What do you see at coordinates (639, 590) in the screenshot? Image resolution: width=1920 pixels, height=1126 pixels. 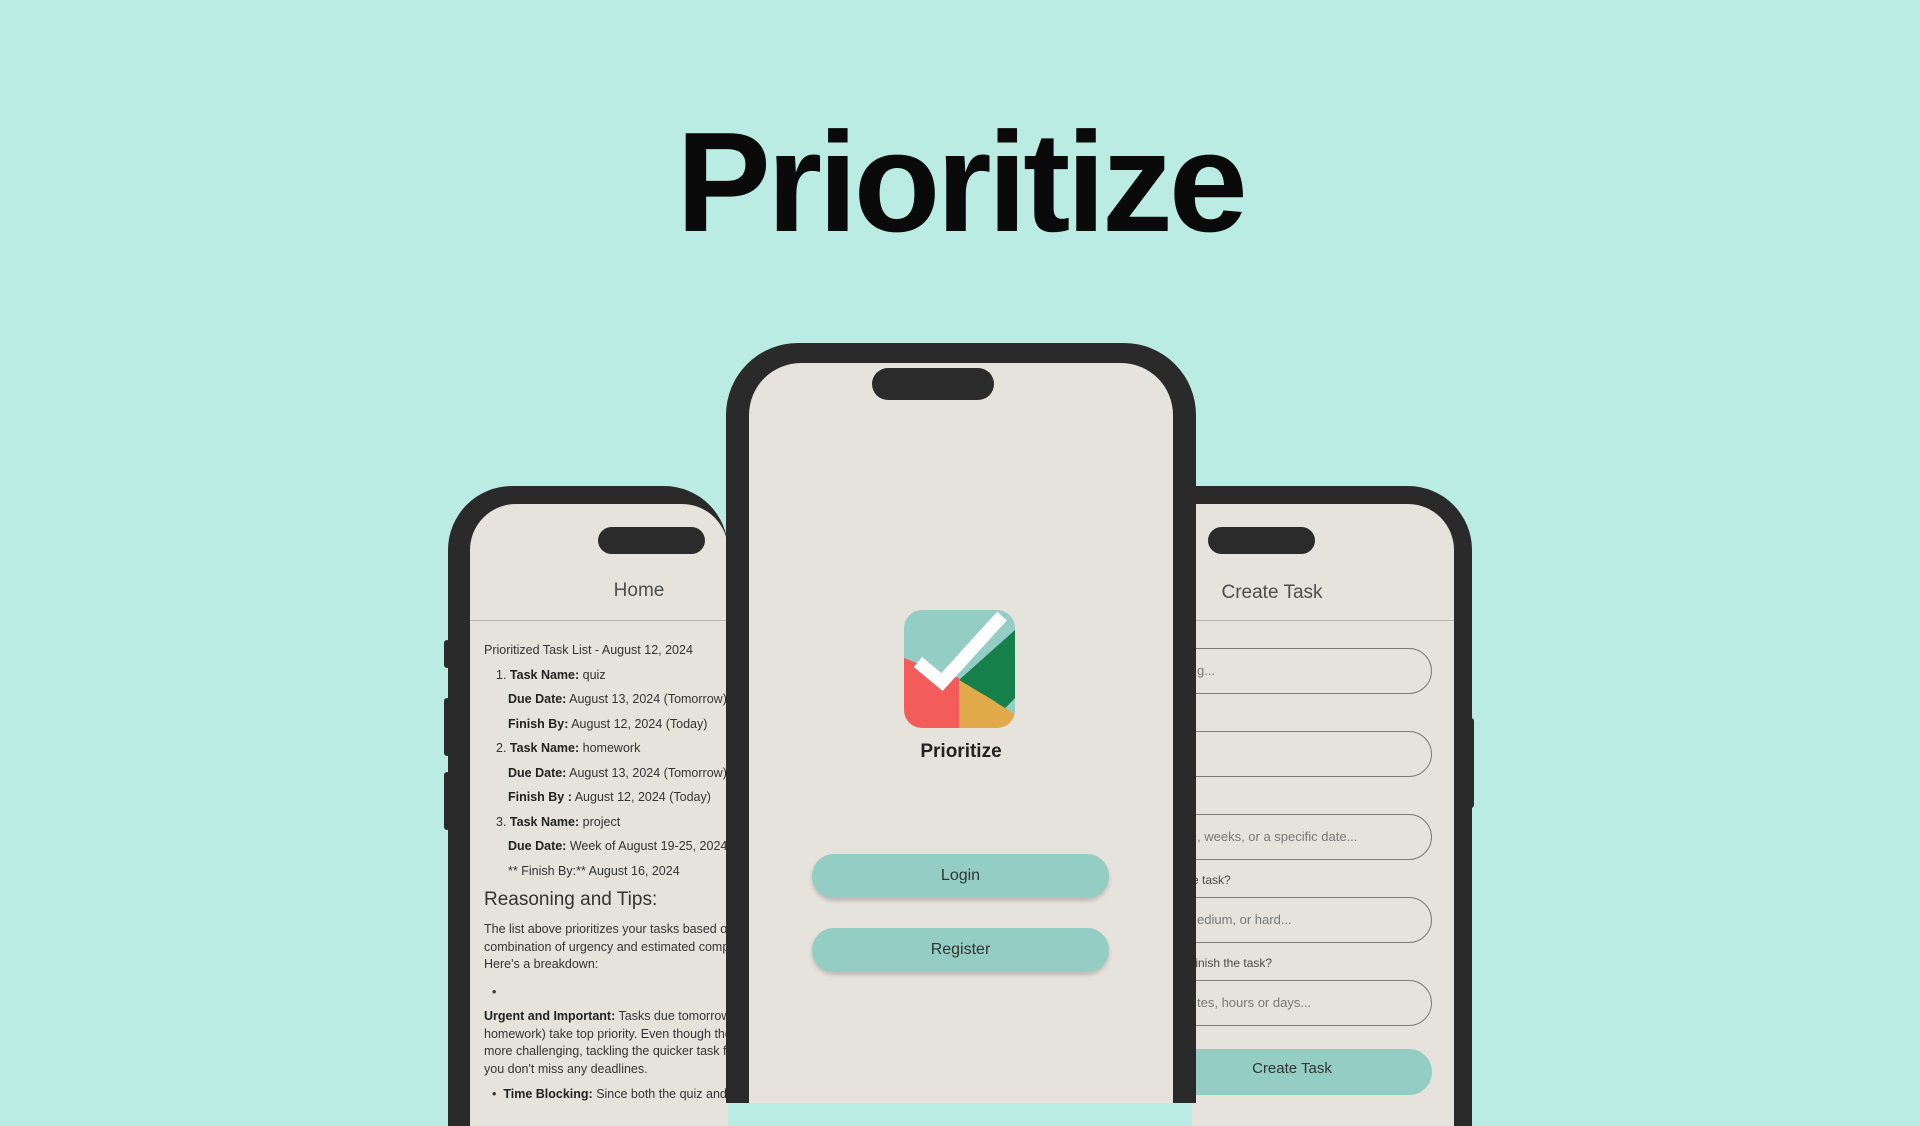 I see `home-nav-title: Home` at bounding box center [639, 590].